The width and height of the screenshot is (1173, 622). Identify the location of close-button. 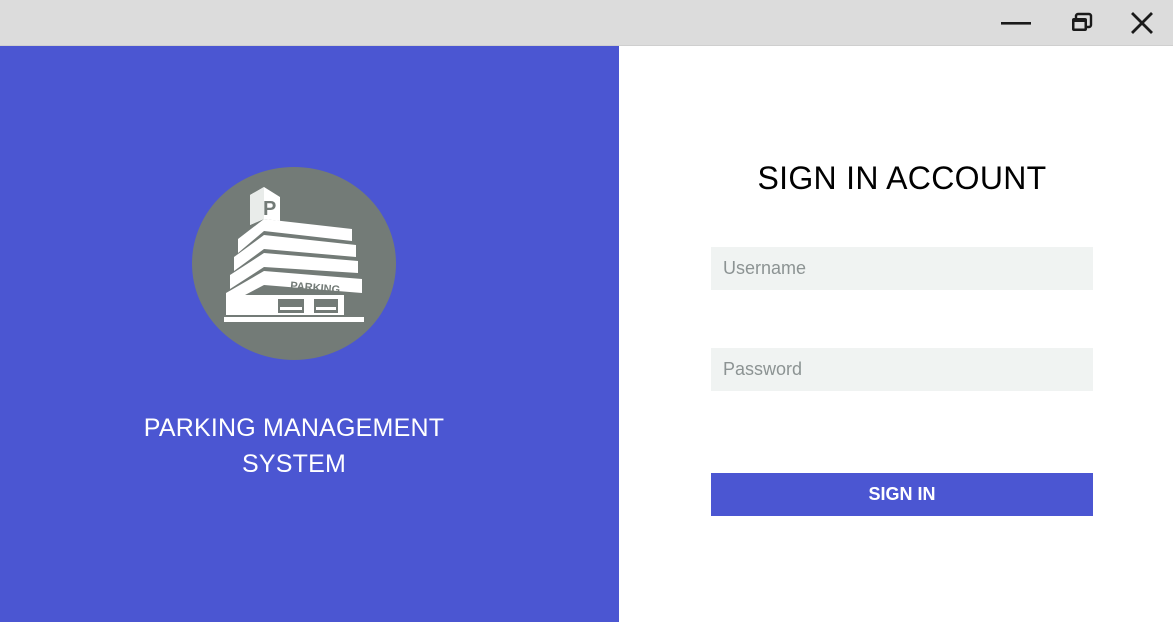
(1142, 23).